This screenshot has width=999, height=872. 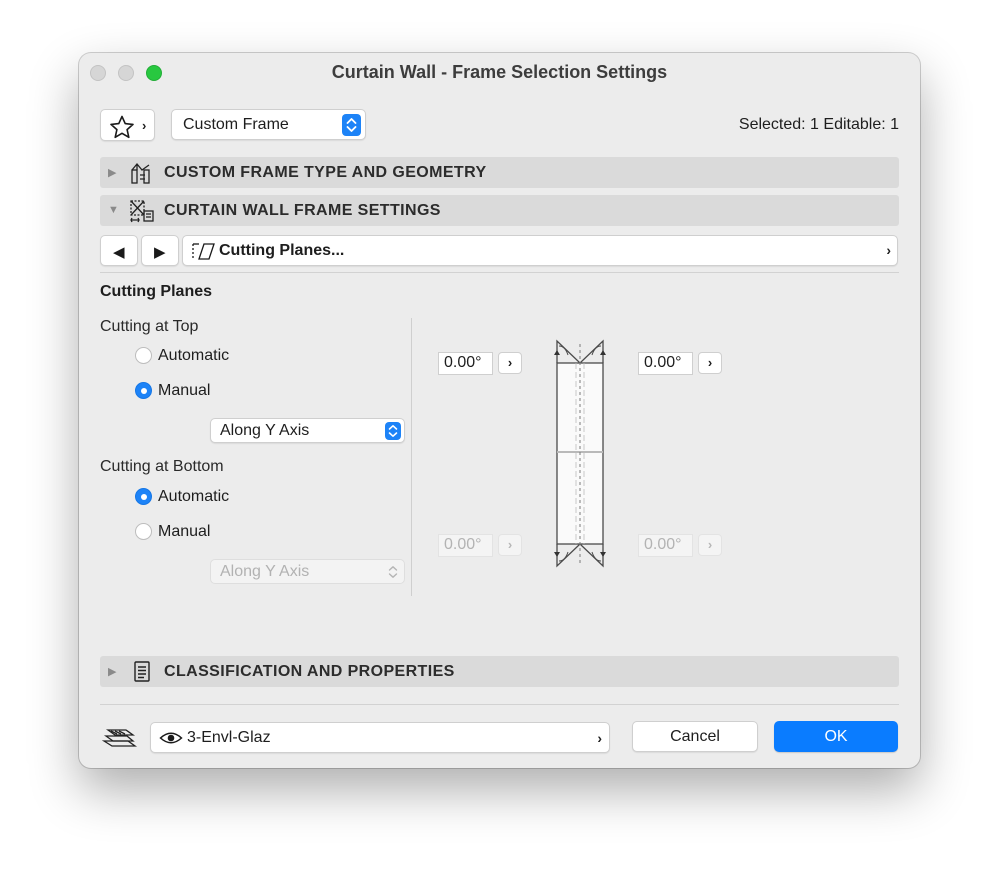 I want to click on bottom-left-angle-button: ›, so click(x=510, y=545).